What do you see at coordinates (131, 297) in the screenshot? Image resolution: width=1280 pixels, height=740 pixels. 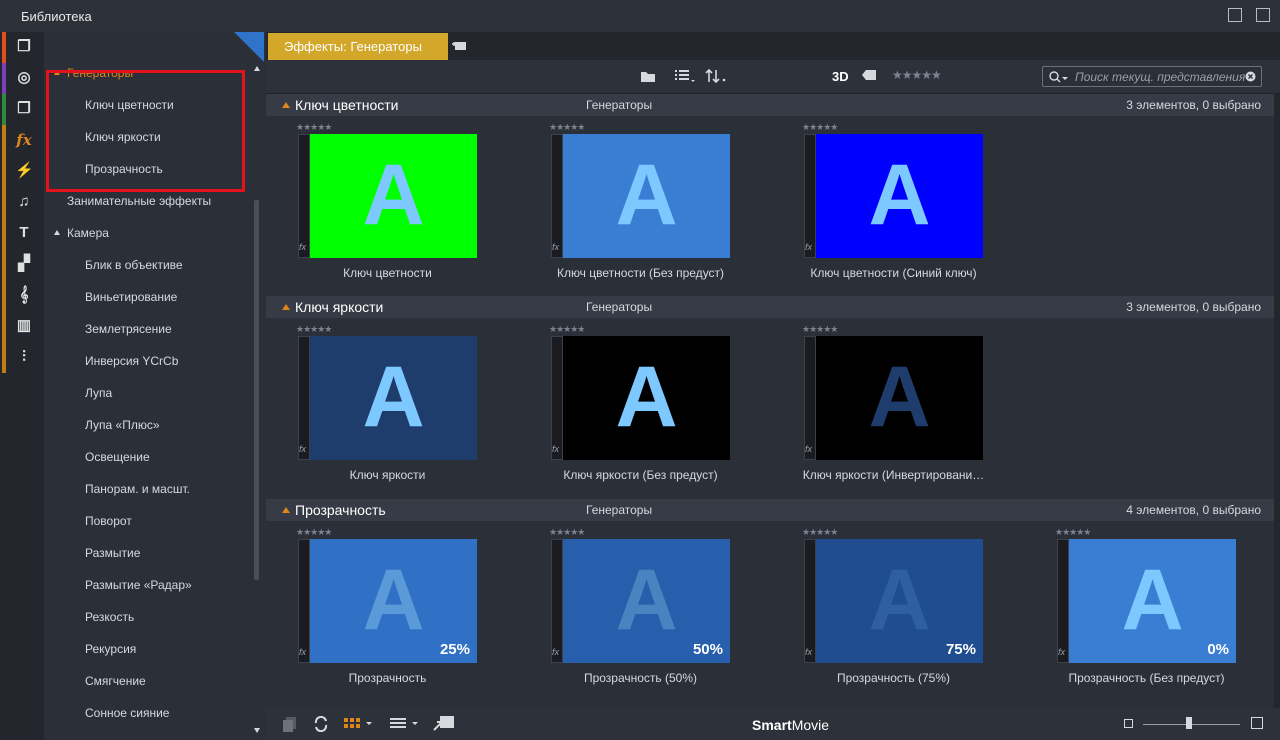 I see `tree-item: Виньетирование` at bounding box center [131, 297].